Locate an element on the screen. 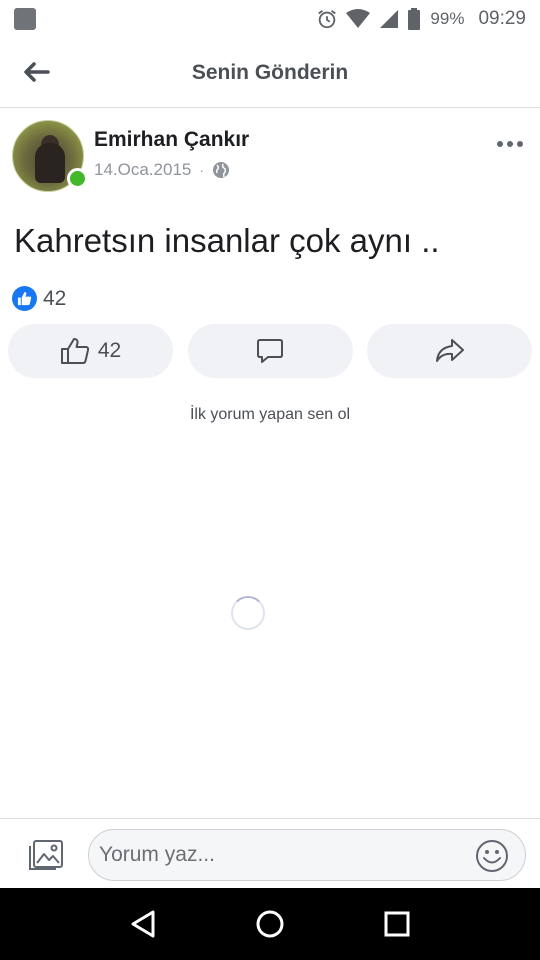 The width and height of the screenshot is (540, 960). battery-icon is located at coordinates (414, 19).